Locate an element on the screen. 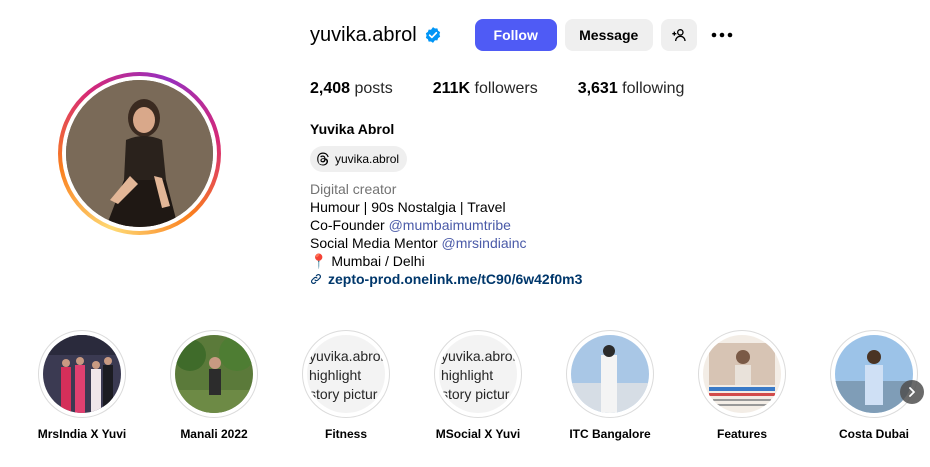 The width and height of the screenshot is (930, 467). bio-line-2: Co-Founder @mumbaimumtribe is located at coordinates (446, 225).